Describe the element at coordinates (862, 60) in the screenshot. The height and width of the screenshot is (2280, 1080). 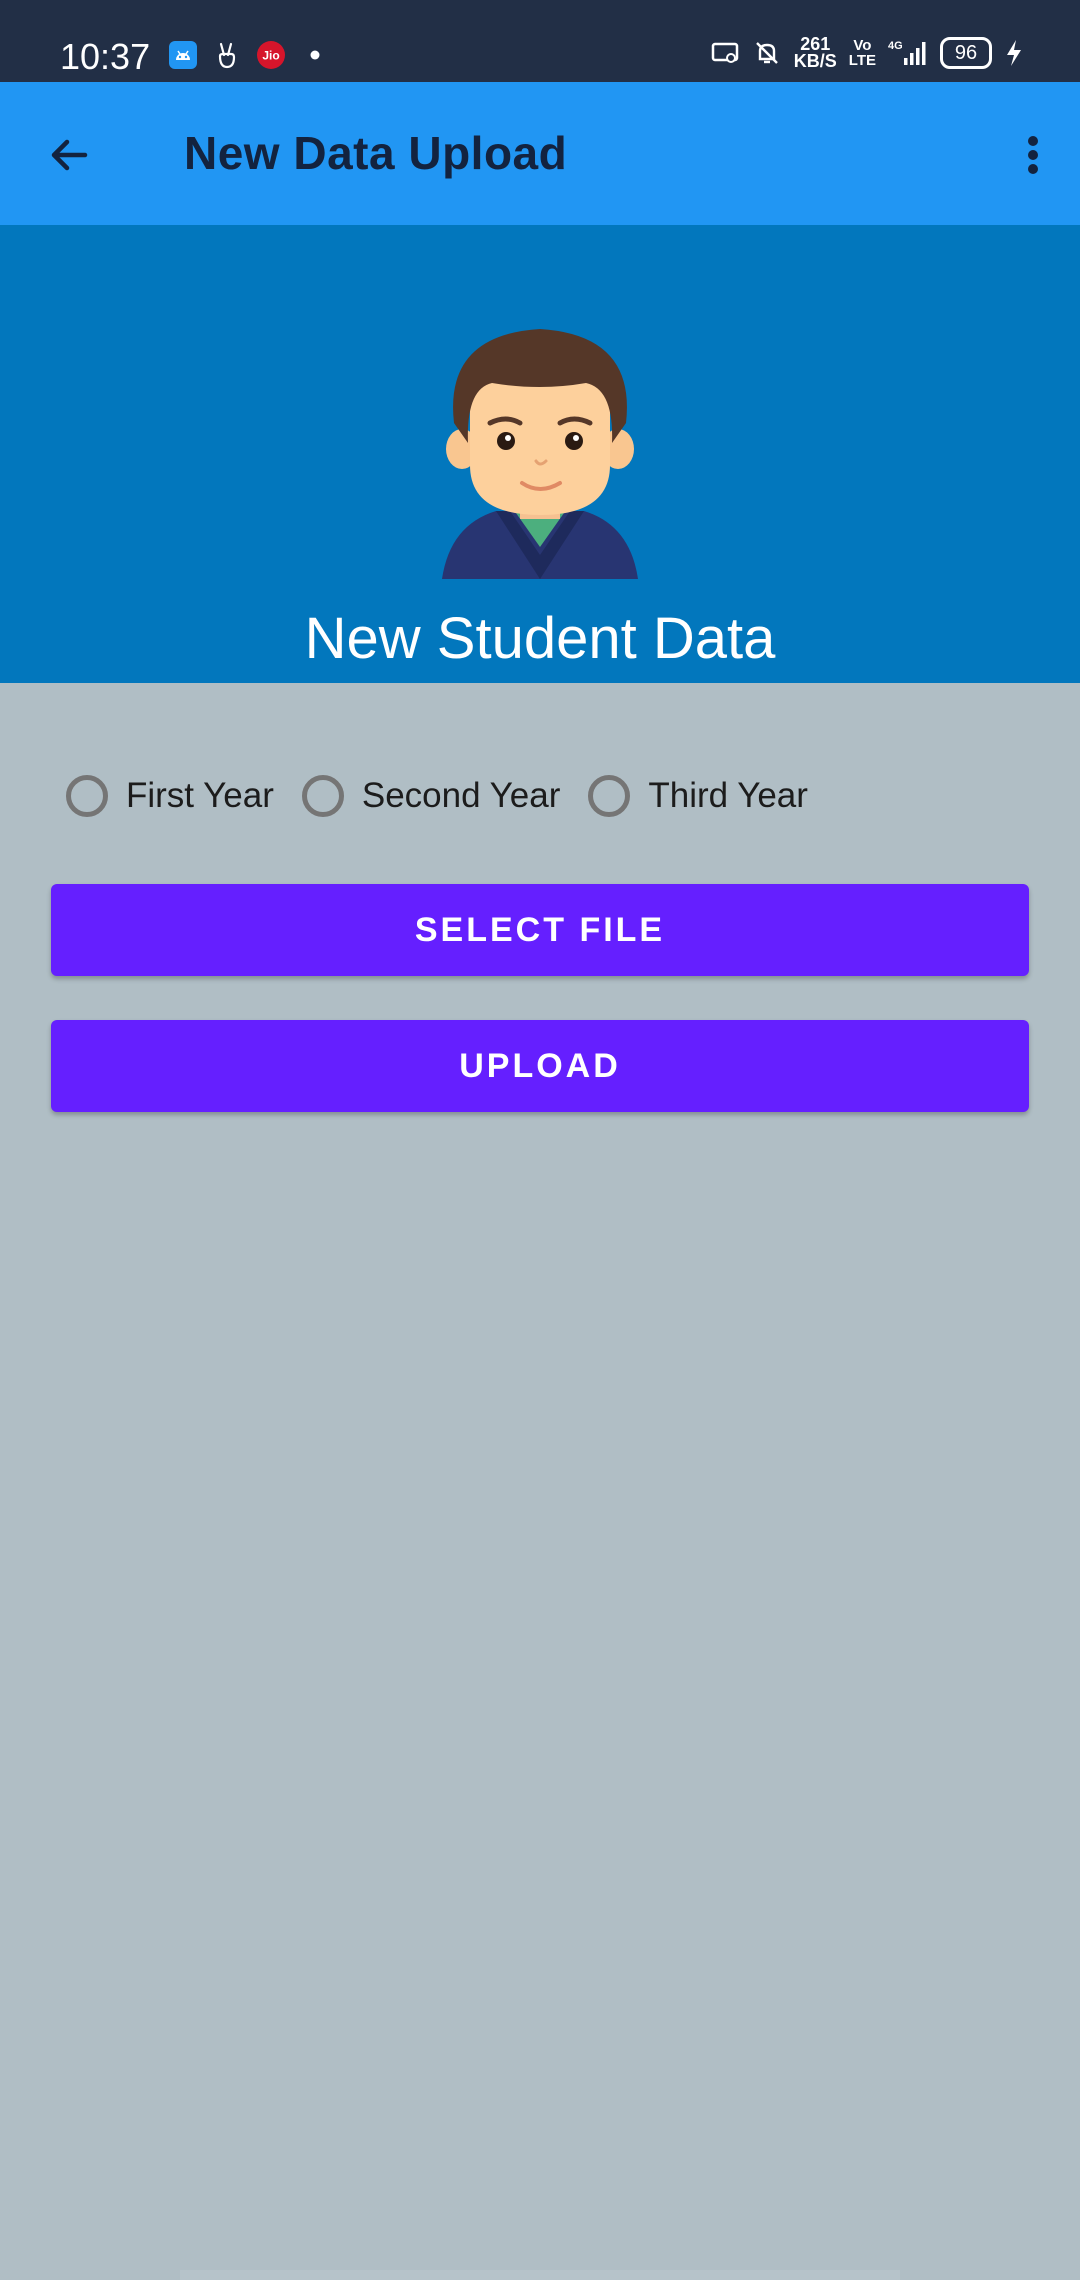
I see `volte-bottom: LTE` at that location.